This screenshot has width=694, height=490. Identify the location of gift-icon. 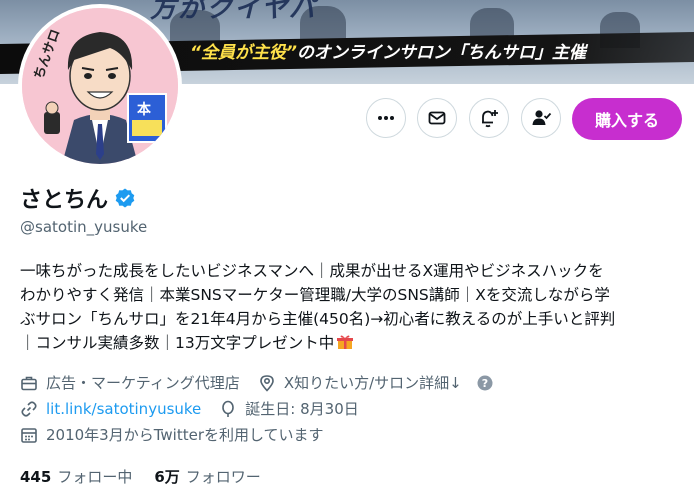
(345, 342).